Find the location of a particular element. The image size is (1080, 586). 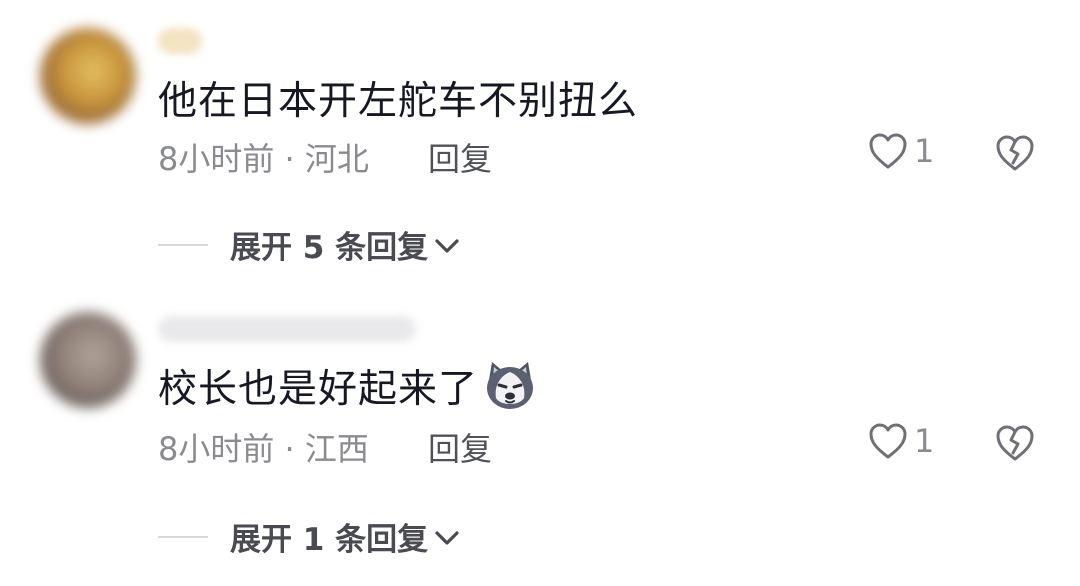

expand-label: 展开 1 条回复 is located at coordinates (329, 540).